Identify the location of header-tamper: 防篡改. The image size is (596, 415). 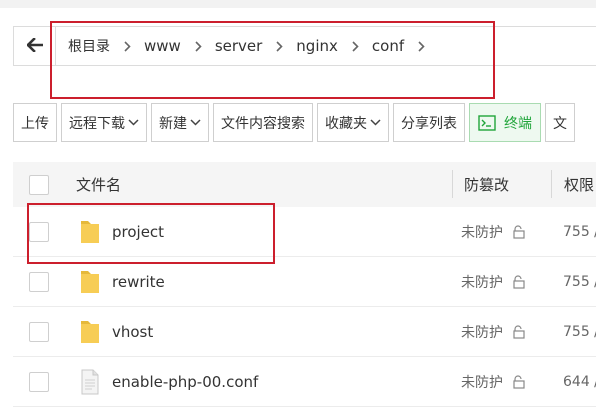
(486, 184).